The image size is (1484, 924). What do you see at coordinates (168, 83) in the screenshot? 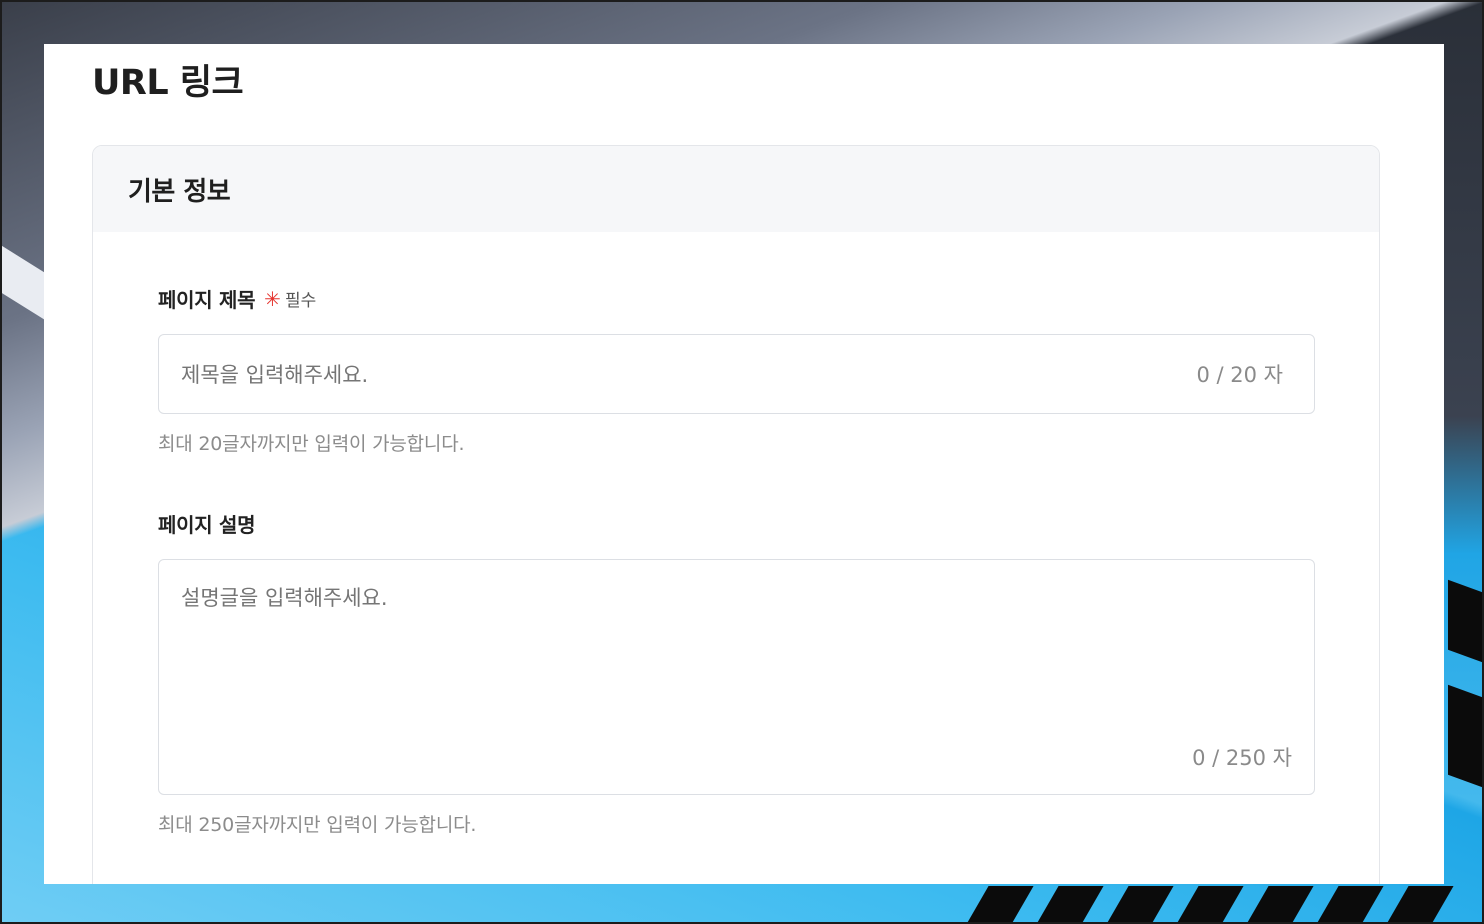
I see `page-title: URL 링크` at bounding box center [168, 83].